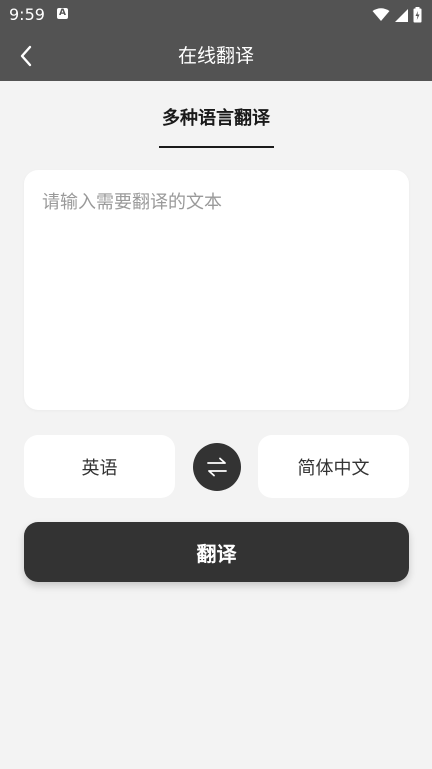  Describe the element at coordinates (216, 147) in the screenshot. I see `tab-indicator` at that location.